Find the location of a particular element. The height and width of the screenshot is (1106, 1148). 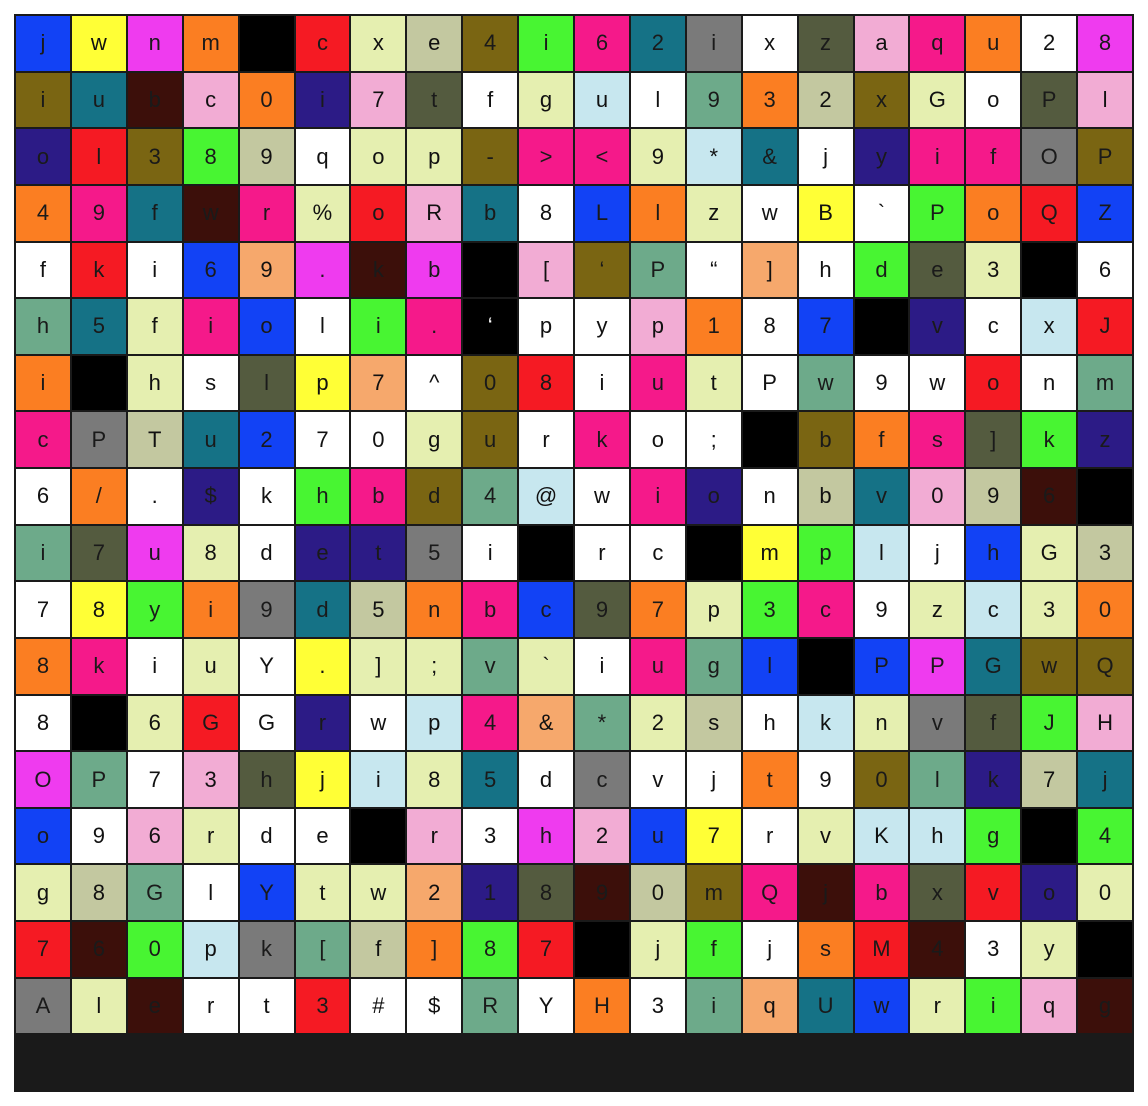

grid-cell: q is located at coordinates (1049, 1006).